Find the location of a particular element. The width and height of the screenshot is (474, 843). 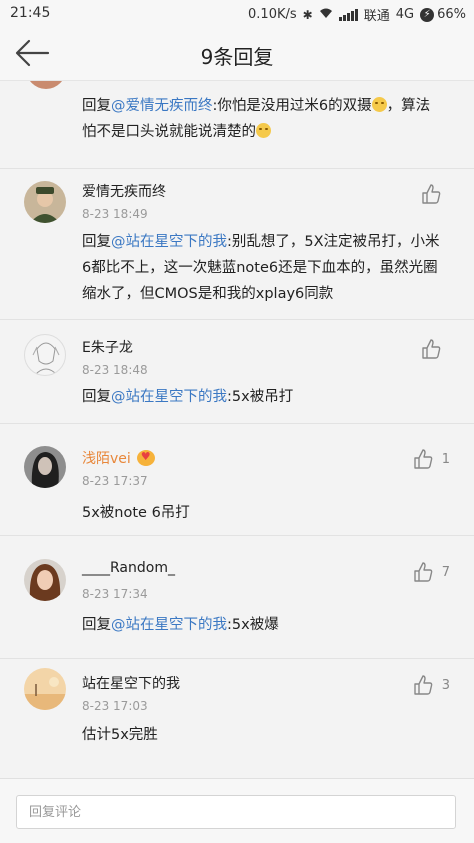

like-button: 7 is located at coordinates (431, 572).